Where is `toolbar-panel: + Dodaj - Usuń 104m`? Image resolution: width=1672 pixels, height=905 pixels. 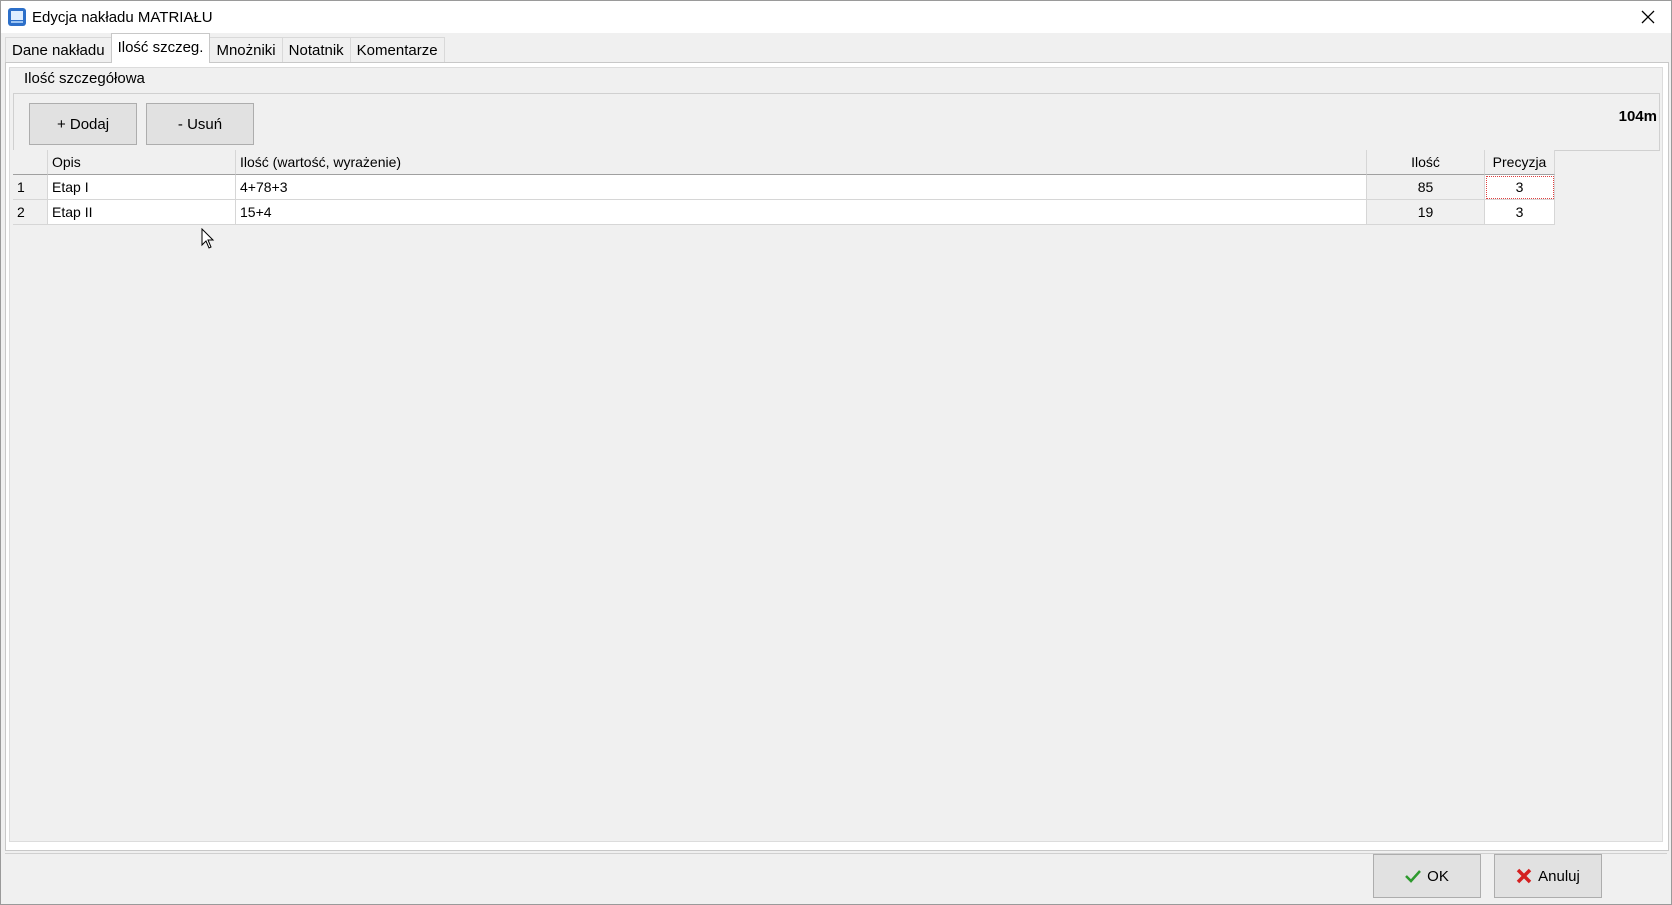 toolbar-panel: + Dodaj - Usuń 104m is located at coordinates (836, 122).